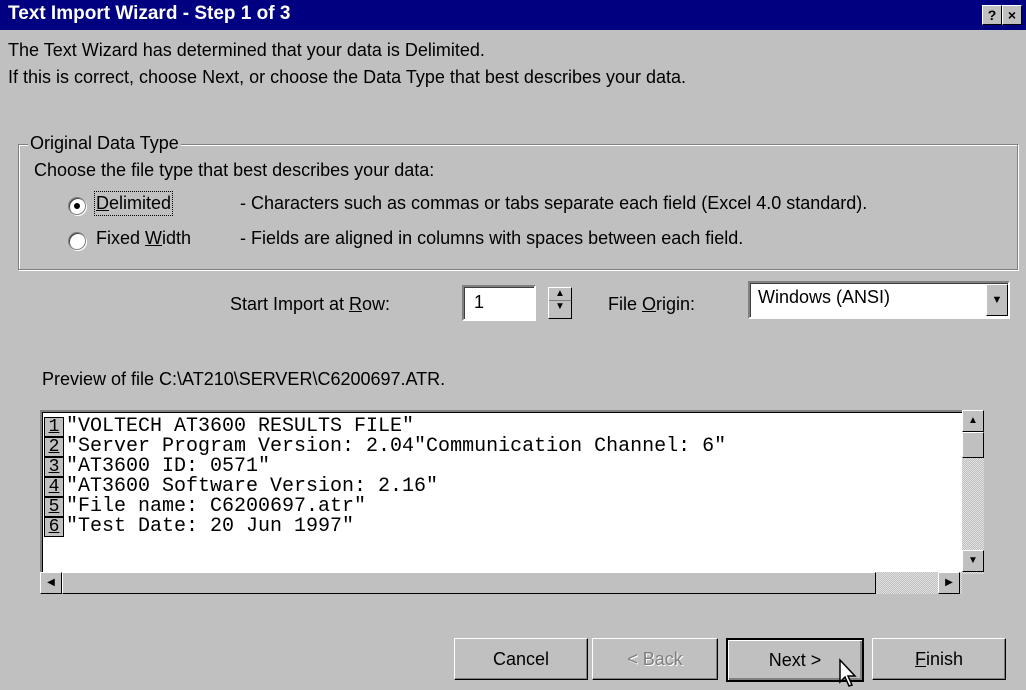 The width and height of the screenshot is (1026, 690). Describe the element at coordinates (848, 672) in the screenshot. I see `mouse-pointer-icon` at that location.